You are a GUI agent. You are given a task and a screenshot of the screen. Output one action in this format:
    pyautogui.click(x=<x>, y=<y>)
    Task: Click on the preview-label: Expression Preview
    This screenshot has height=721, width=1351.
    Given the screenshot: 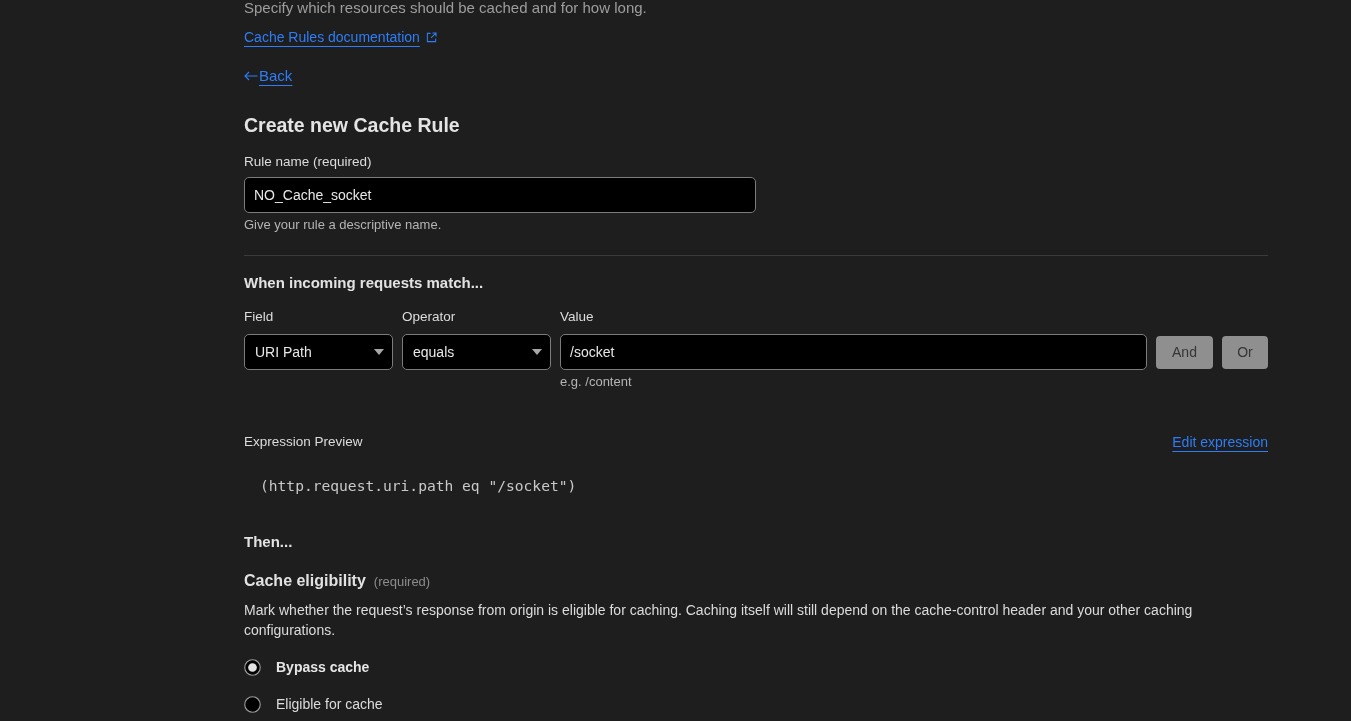 What is the action you would take?
    pyautogui.click(x=303, y=442)
    